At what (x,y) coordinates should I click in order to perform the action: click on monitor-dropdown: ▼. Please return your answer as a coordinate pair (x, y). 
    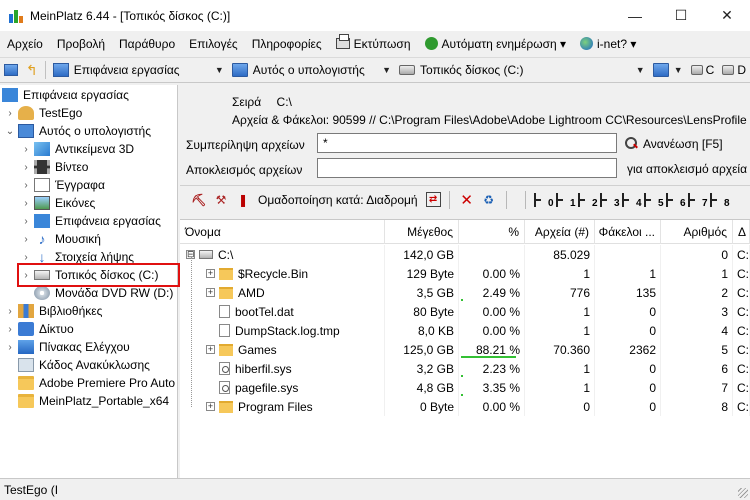
    Looking at the image, I should click on (668, 70).